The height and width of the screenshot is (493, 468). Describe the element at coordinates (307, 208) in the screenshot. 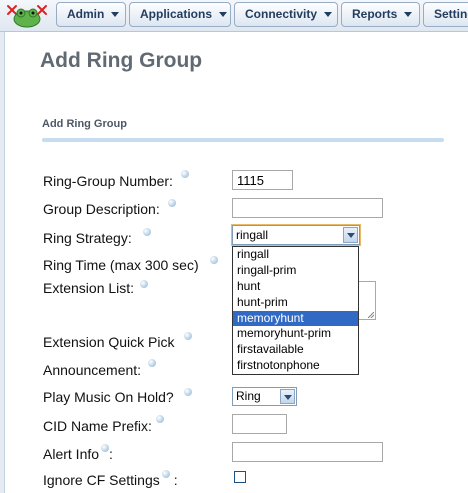

I see `group-description-input` at that location.